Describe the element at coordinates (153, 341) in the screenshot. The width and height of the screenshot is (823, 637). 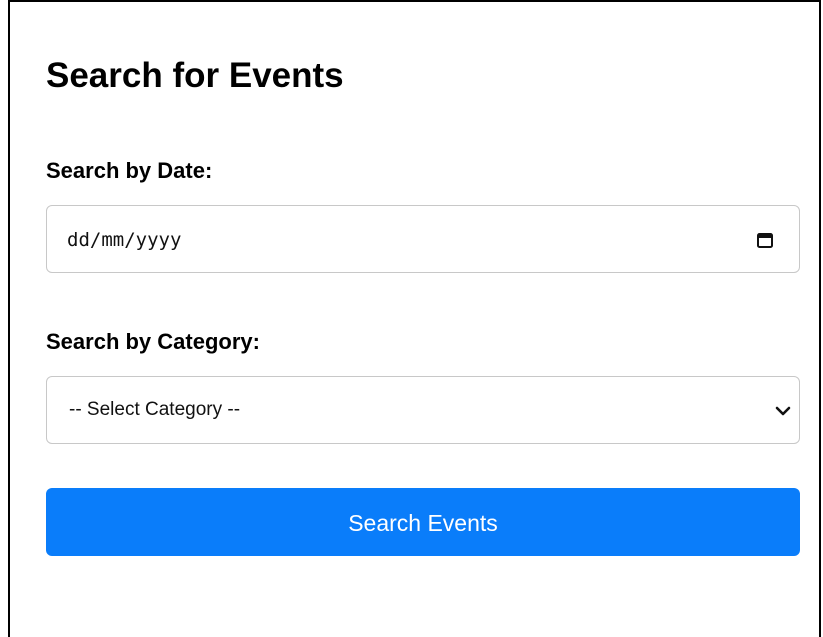
I see `category-label: Search by Category:` at that location.